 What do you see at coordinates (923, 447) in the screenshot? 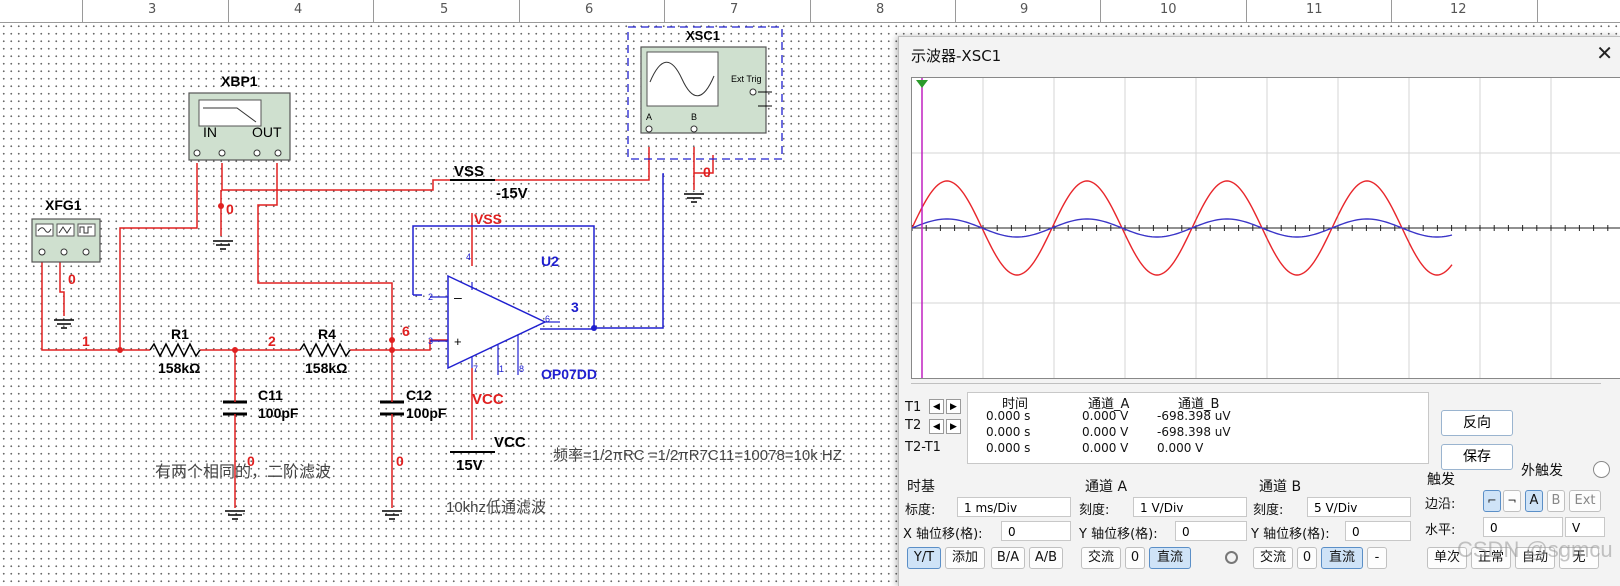
I see `t2-t1-label: T2-T1` at bounding box center [923, 447].